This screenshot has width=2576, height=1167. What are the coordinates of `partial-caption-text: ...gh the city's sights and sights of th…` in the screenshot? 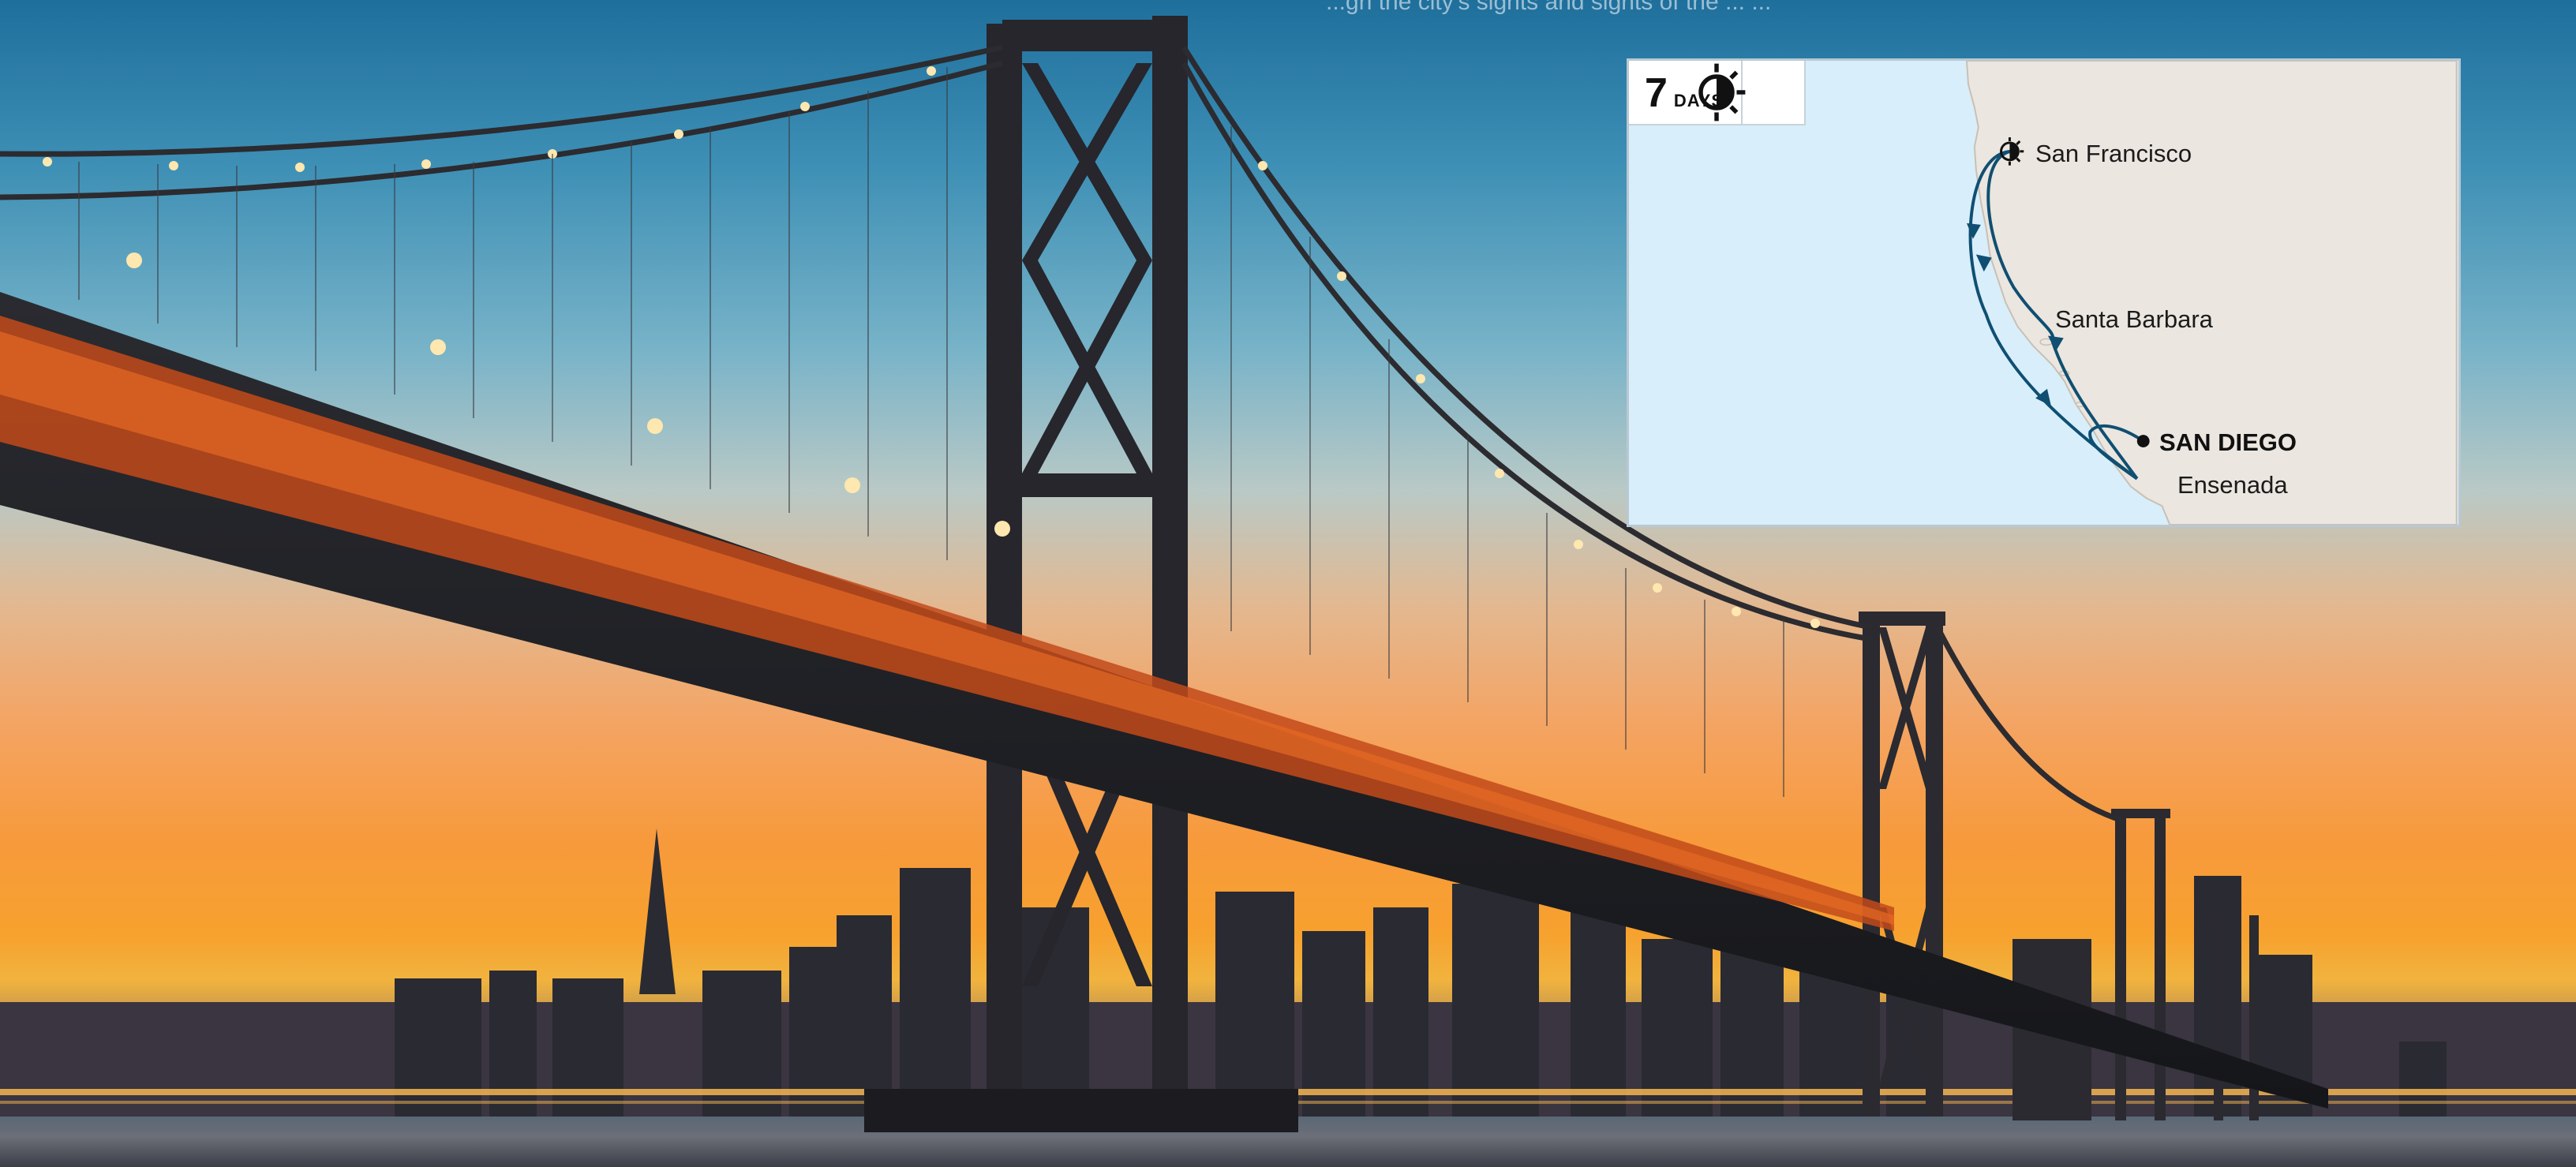 It's located at (1549, 7).